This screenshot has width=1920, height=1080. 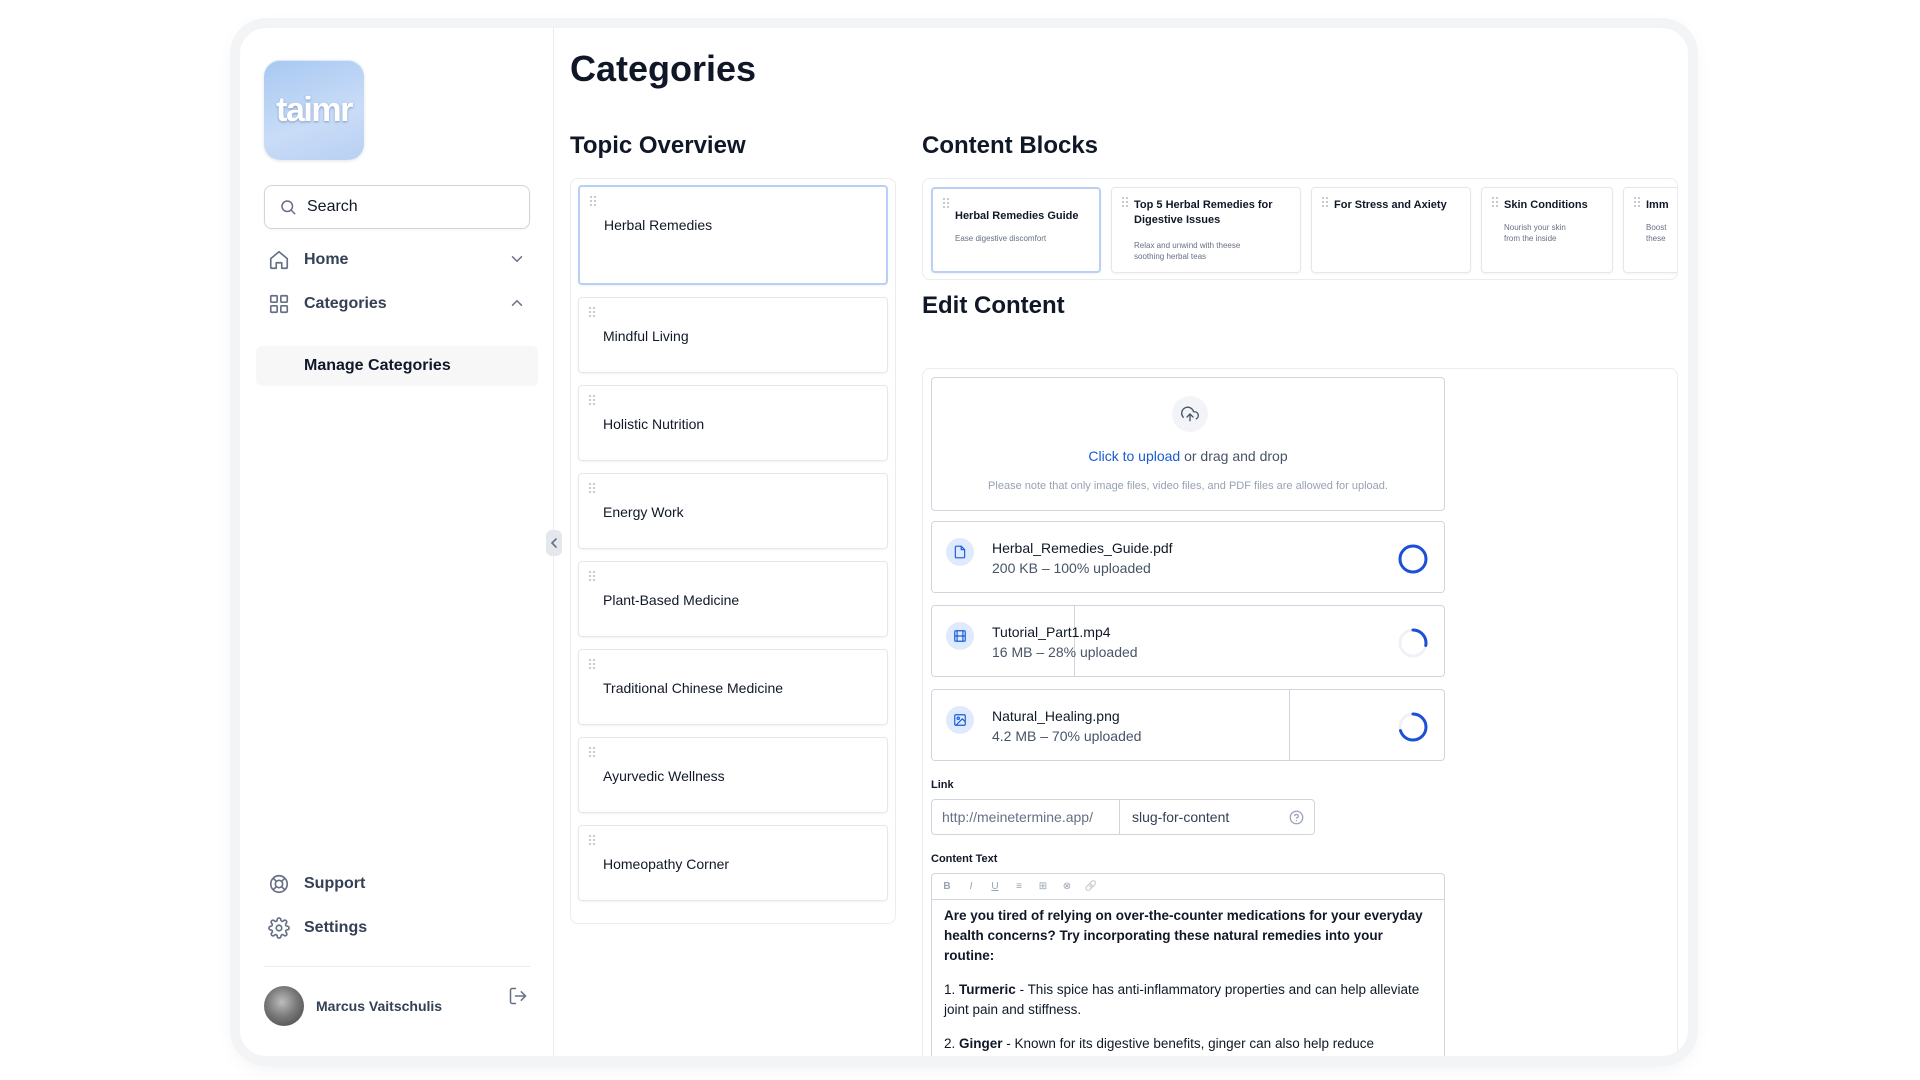 What do you see at coordinates (314, 110) in the screenshot?
I see `app-logo: taimr` at bounding box center [314, 110].